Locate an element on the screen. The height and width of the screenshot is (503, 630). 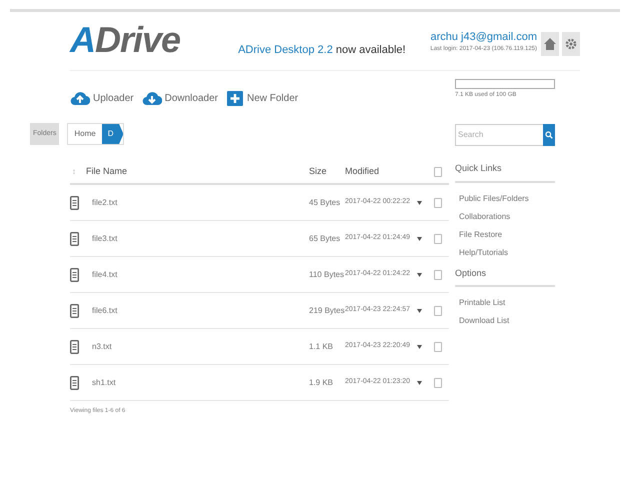
file-name-link: file2.txt is located at coordinates (200, 202).